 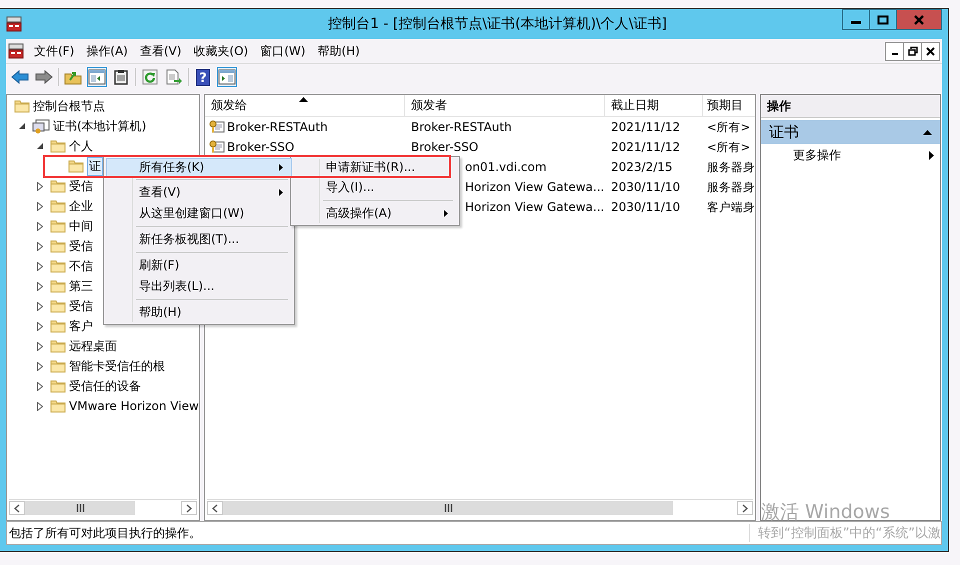 What do you see at coordinates (97, 77) in the screenshot?
I see `console-tree-icon` at bounding box center [97, 77].